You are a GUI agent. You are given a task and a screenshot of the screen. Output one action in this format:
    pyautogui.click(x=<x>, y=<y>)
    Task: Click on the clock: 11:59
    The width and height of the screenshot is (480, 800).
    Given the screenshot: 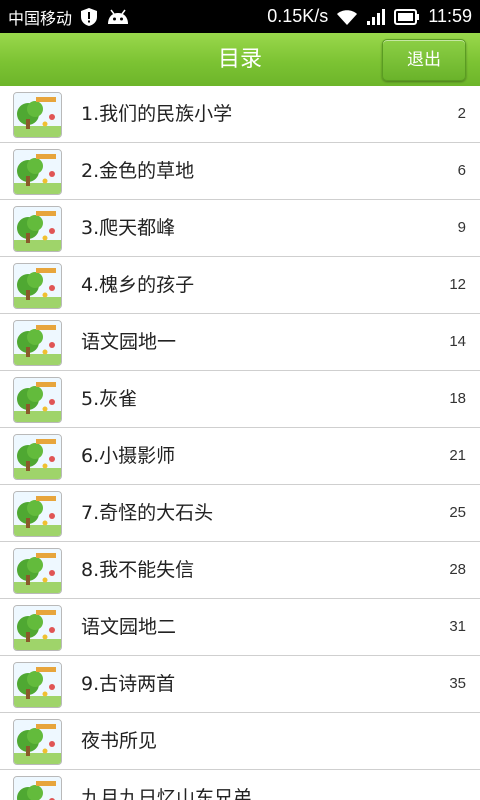 What is the action you would take?
    pyautogui.click(x=450, y=16)
    